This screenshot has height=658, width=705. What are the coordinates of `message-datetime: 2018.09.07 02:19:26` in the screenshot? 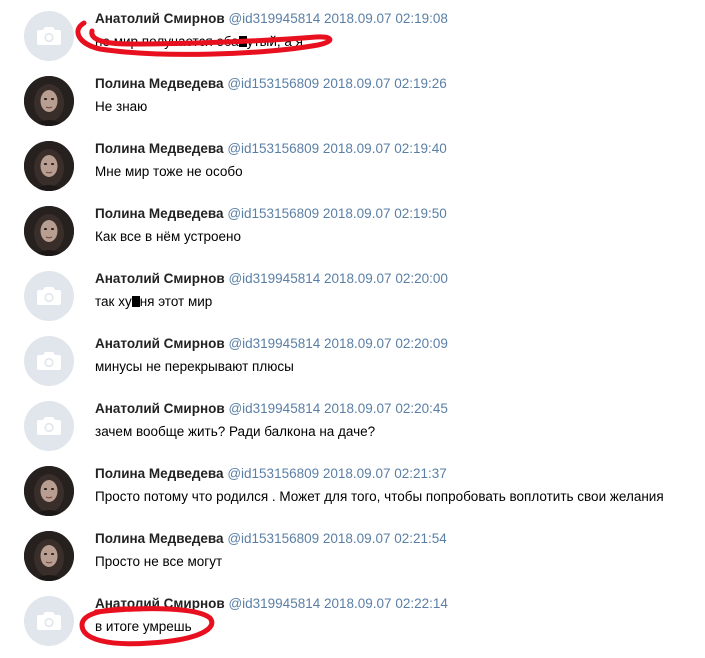 It's located at (384, 83).